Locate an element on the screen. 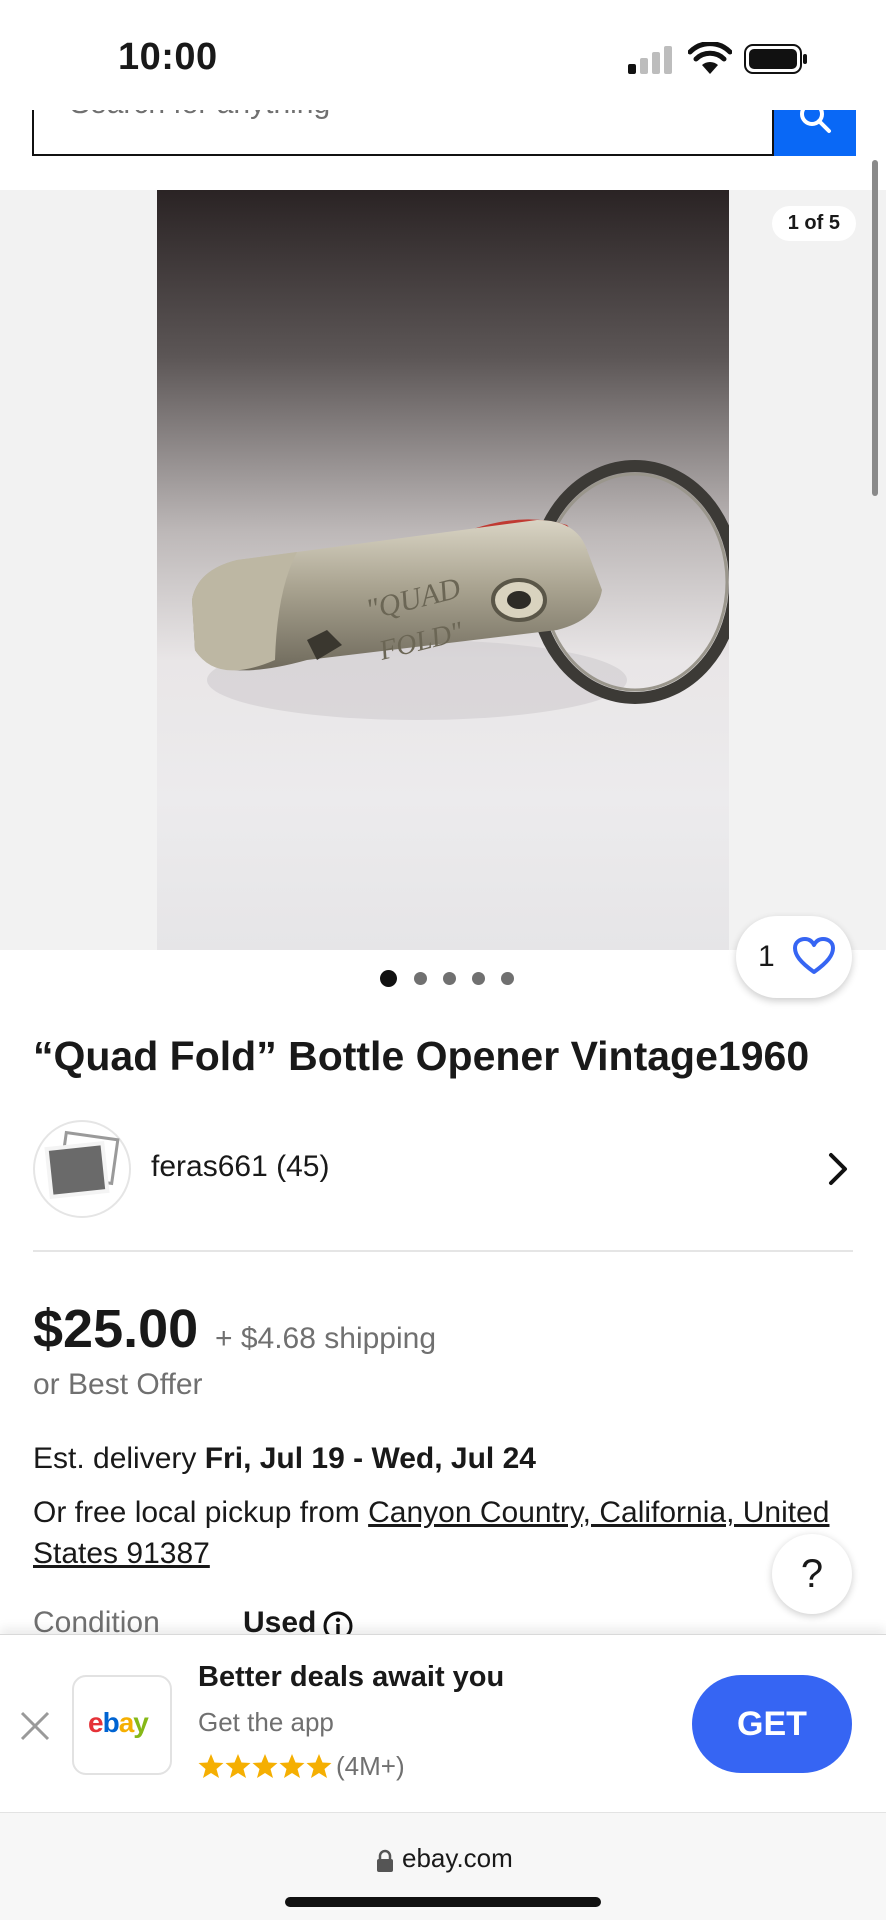  ebay-app-logo: ebay is located at coordinates (122, 1725).